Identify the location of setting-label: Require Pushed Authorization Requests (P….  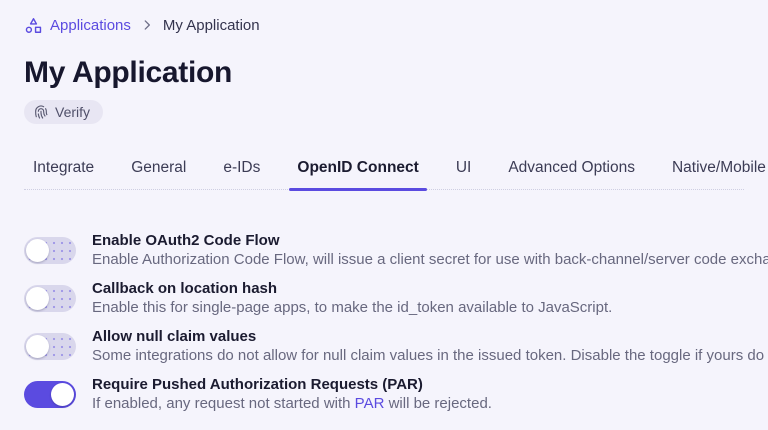
(257, 384).